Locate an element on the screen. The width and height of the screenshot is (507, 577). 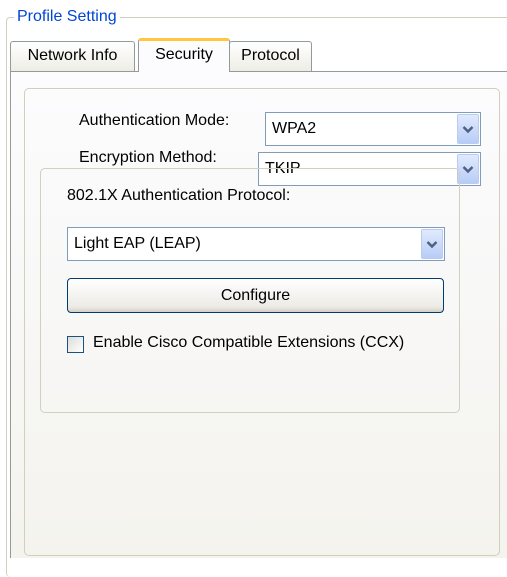
auth-mode-select: WPA2 is located at coordinates (373, 129).